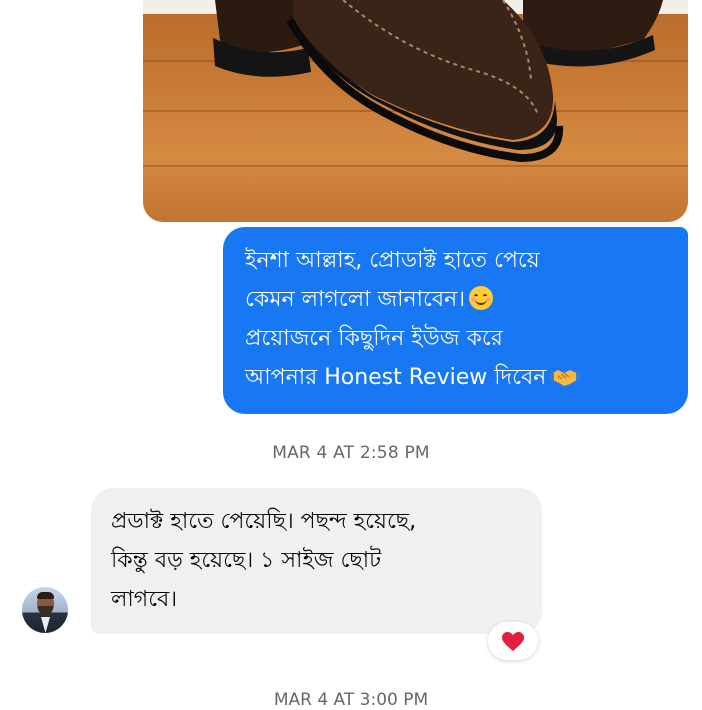 This screenshot has height=710, width=702. Describe the element at coordinates (457, 377) in the screenshot. I see `message-line: আপনার Honest Review দিবেন` at that location.